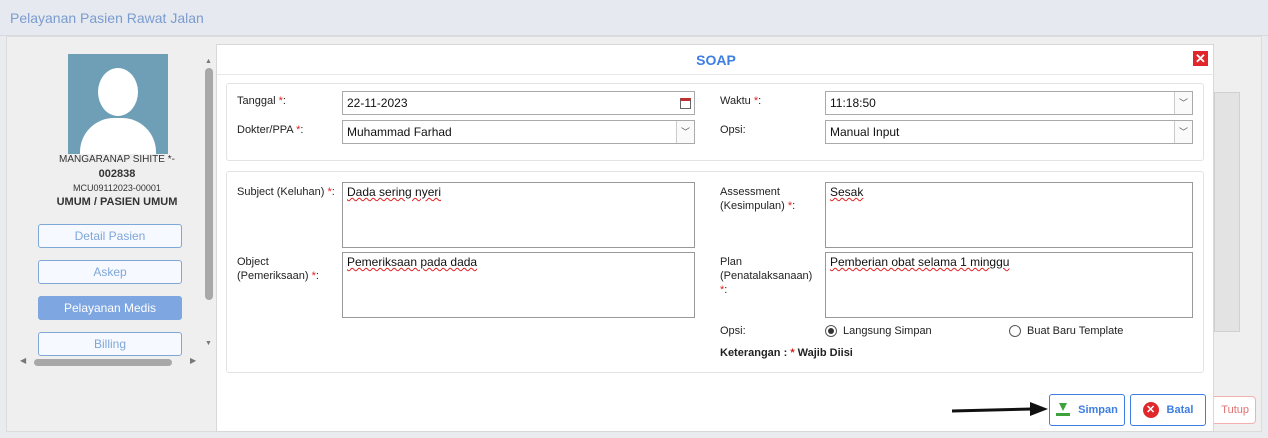 The image size is (1268, 438). I want to click on scroll-left-icon: ◀, so click(23, 360).